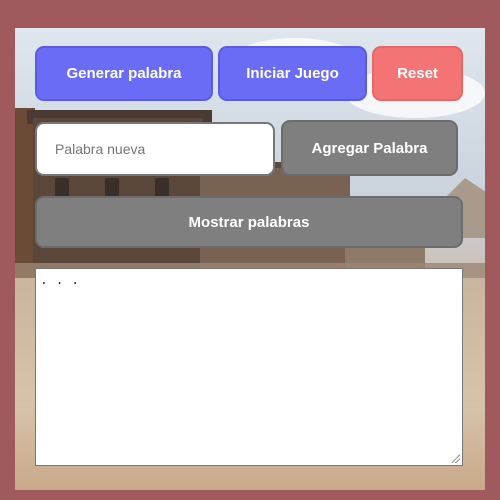 Image resolution: width=500 pixels, height=500 pixels. Describe the element at coordinates (292, 73) in the screenshot. I see `start-game-button: Iniciar Juego` at that location.